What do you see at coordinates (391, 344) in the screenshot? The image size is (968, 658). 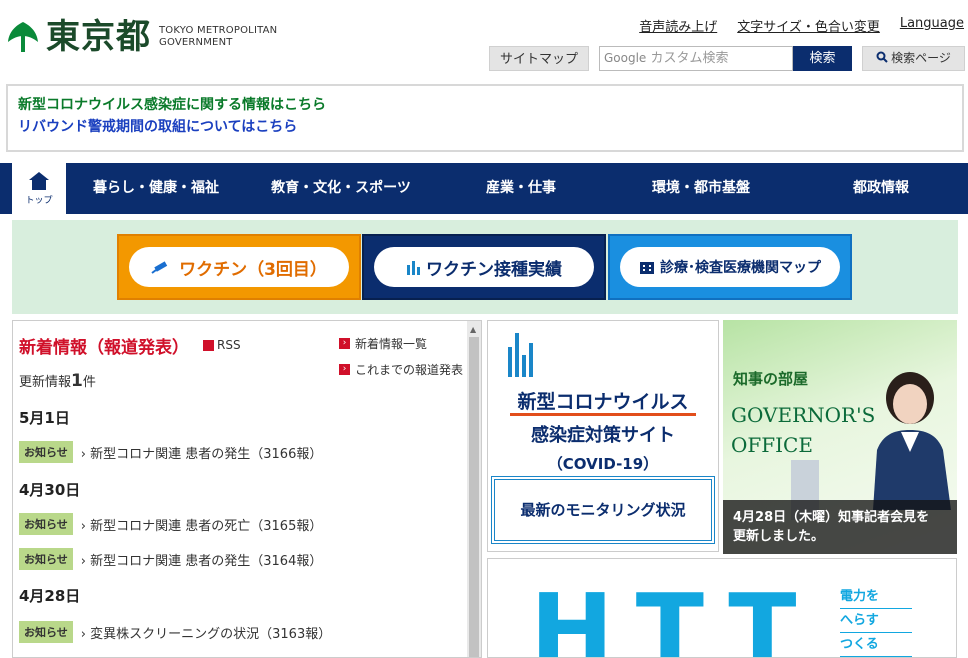 I see `news-list-label: 新着情報一覧` at bounding box center [391, 344].